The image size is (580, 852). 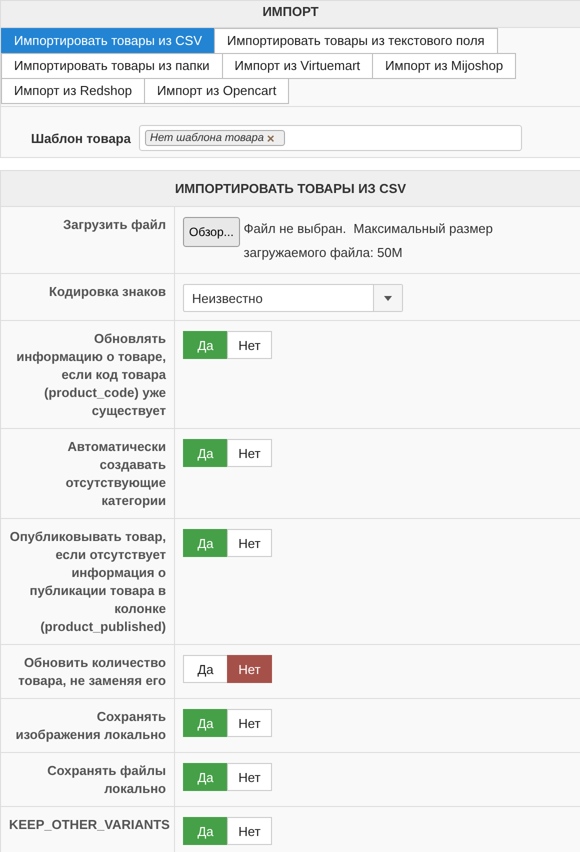 I want to click on tab: Импортировать товары из текстового поля, so click(x=356, y=41).